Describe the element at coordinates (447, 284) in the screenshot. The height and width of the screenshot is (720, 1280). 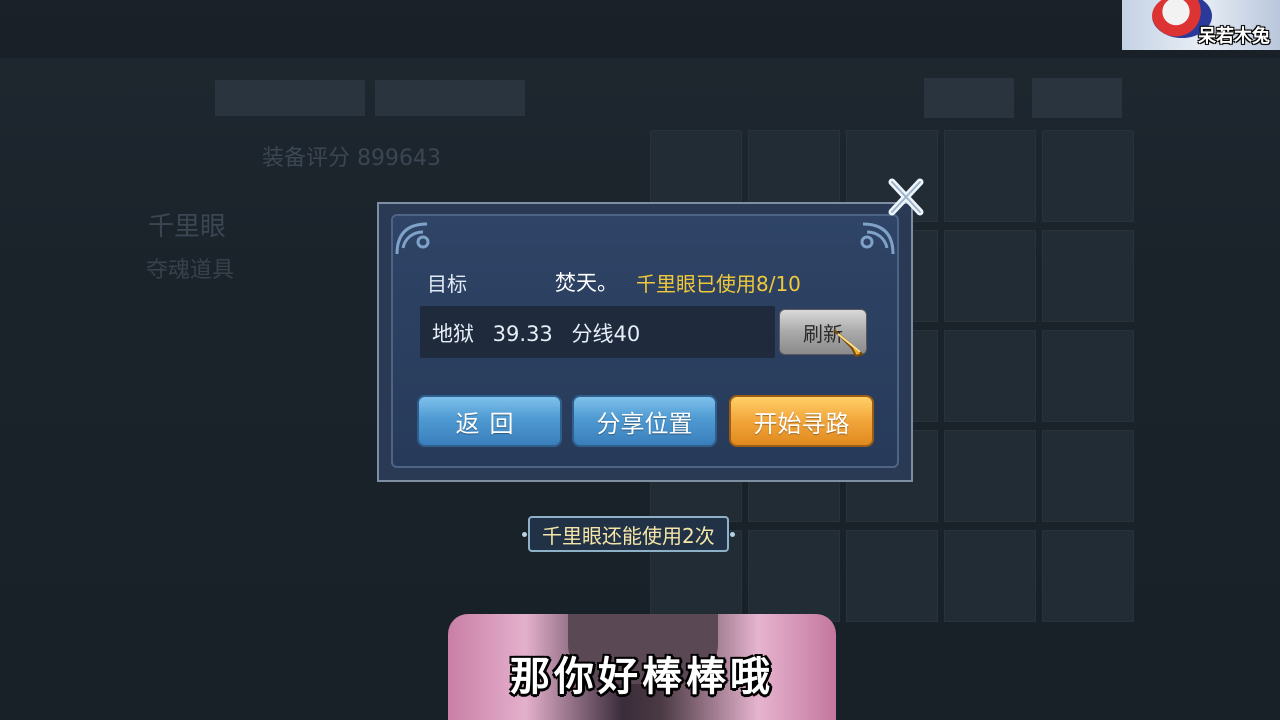
I see `target-label: 目标` at that location.